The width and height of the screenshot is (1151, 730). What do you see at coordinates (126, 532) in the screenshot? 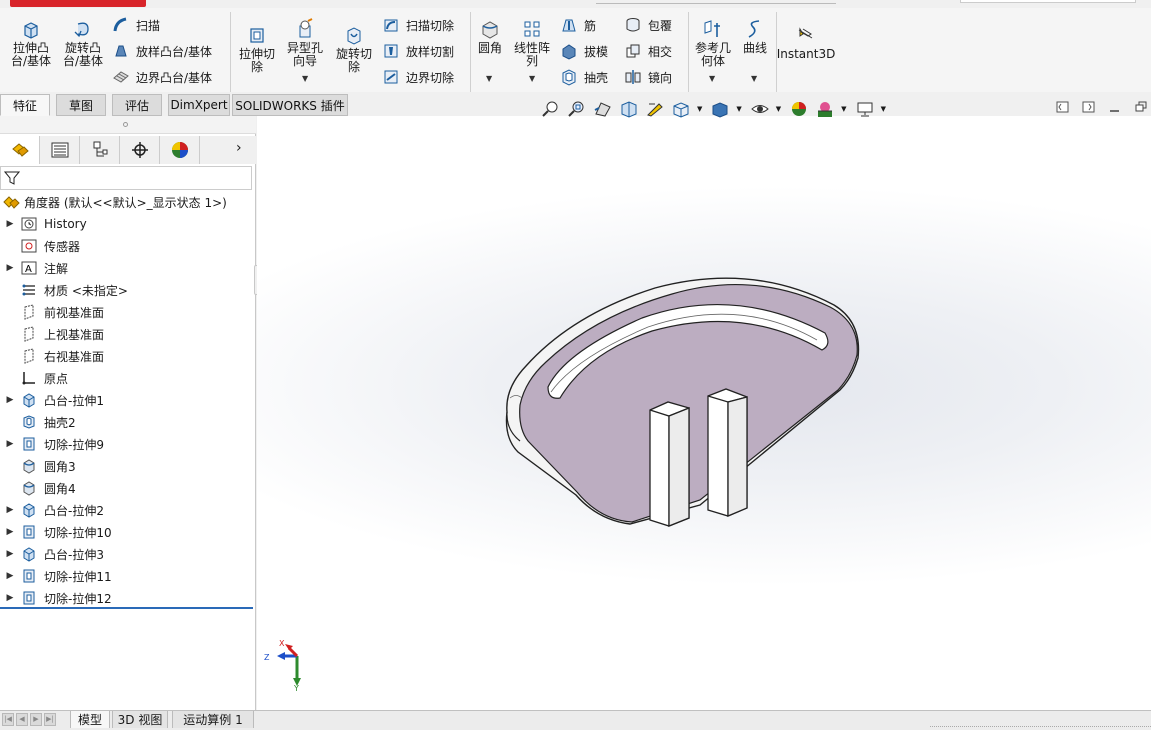
I see `tree-item: ▶ 切除-拉伸10` at bounding box center [126, 532].